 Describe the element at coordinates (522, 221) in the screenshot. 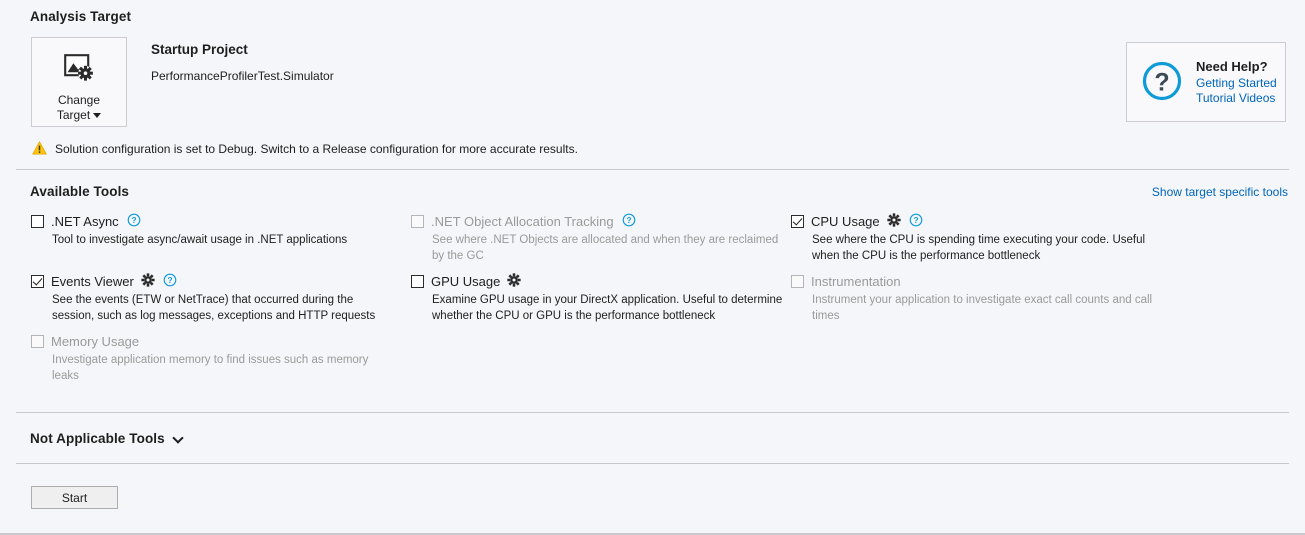

I see `tool-name-net-object-allocation-tracking: .NET Object Allocation Tracking` at that location.